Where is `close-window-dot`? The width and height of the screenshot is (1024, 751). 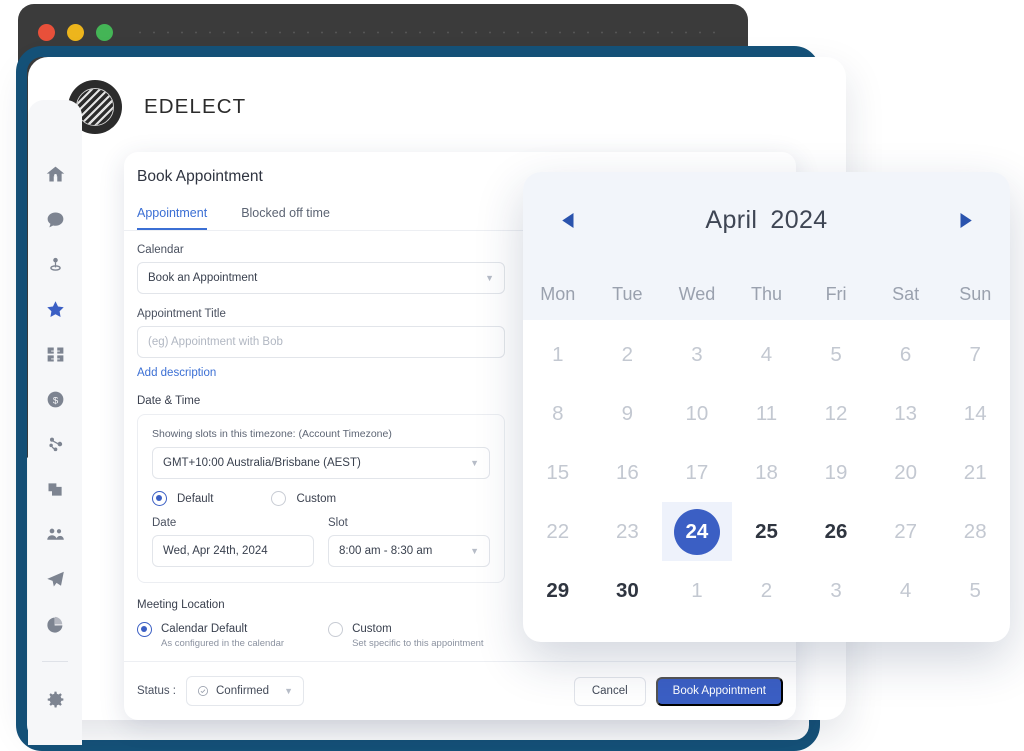 close-window-dot is located at coordinates (46, 32).